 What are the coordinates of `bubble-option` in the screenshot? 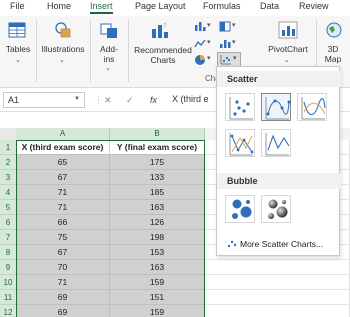 It's located at (240, 209).